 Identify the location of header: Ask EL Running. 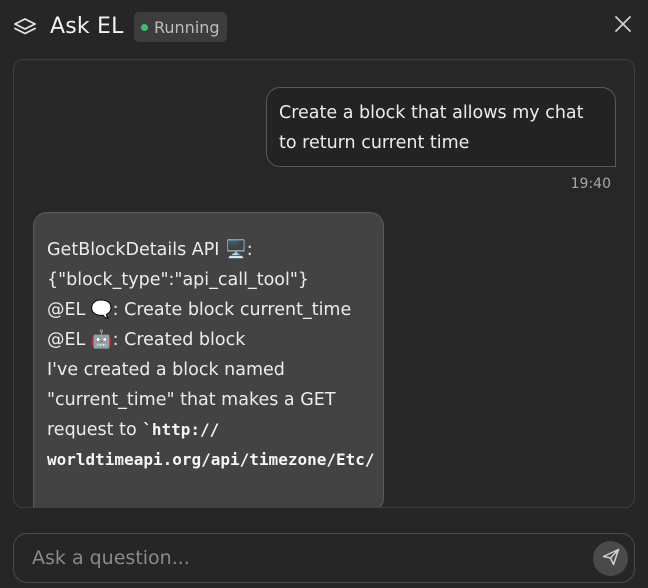
(324, 27).